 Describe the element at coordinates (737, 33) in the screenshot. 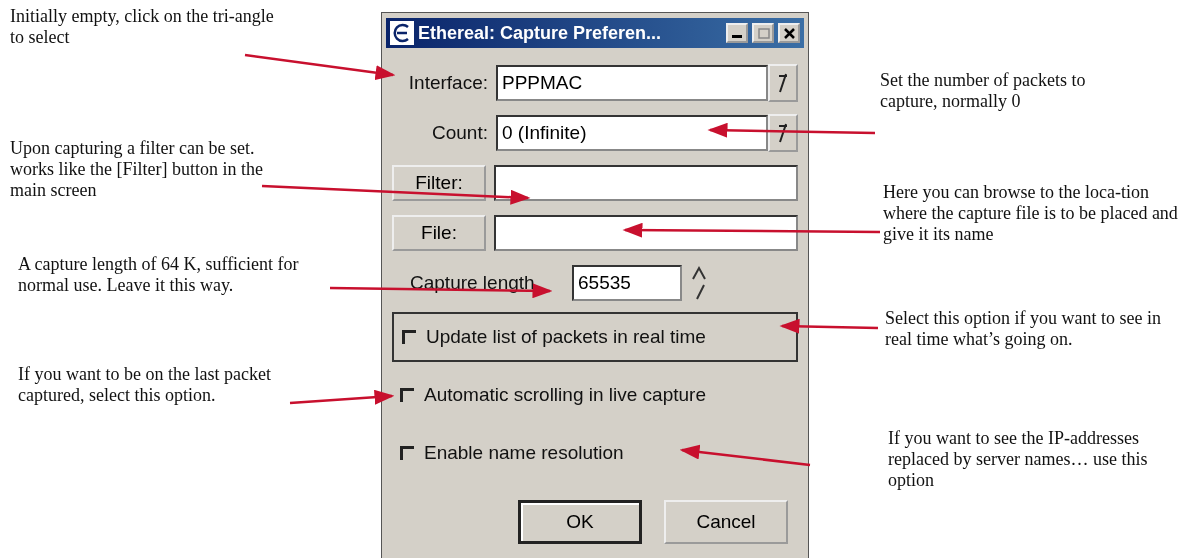

I see `minimize-button` at that location.